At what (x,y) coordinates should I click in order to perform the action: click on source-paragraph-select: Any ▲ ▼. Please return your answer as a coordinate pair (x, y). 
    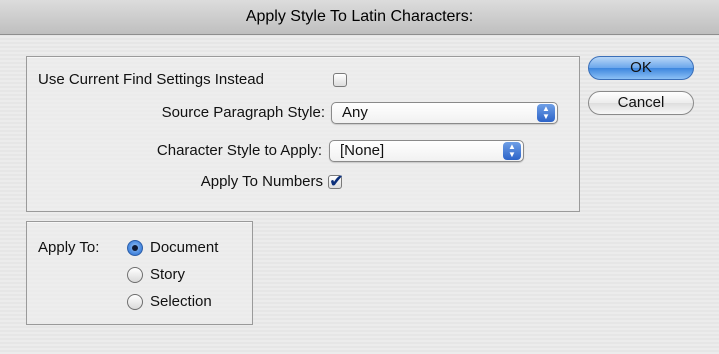
    Looking at the image, I should click on (444, 113).